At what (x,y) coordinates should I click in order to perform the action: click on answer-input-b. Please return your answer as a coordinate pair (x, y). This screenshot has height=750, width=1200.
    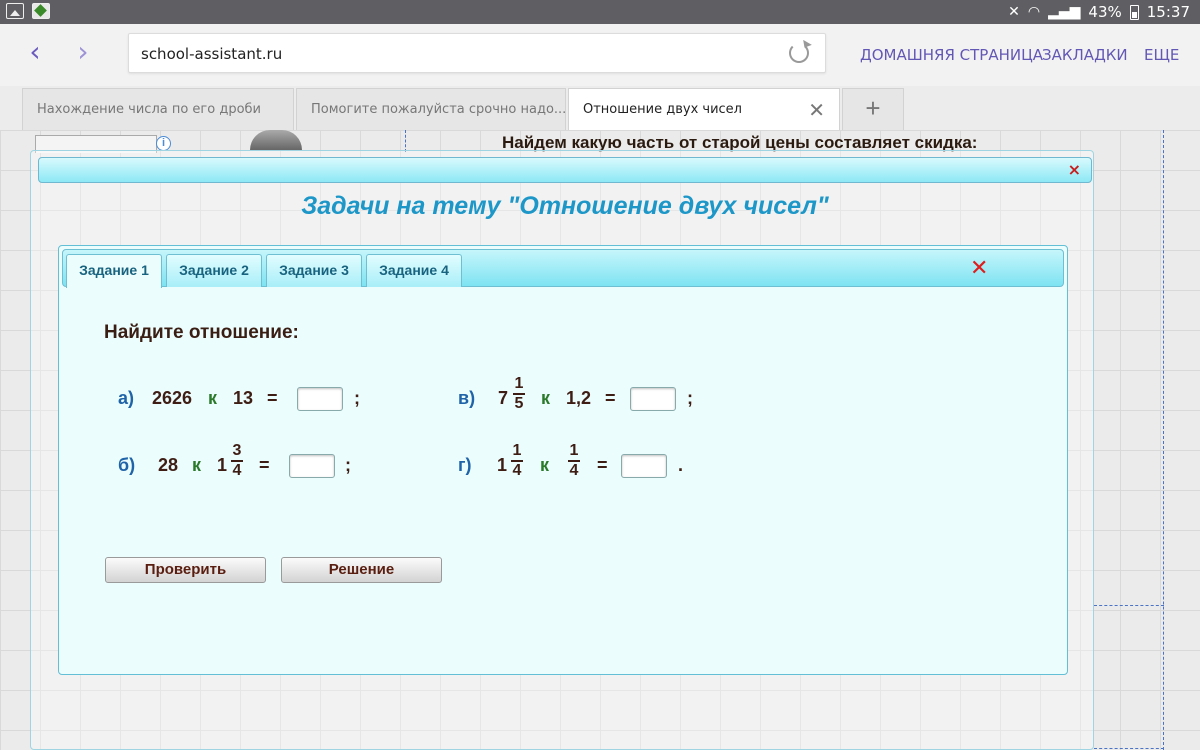
    Looking at the image, I should click on (312, 466).